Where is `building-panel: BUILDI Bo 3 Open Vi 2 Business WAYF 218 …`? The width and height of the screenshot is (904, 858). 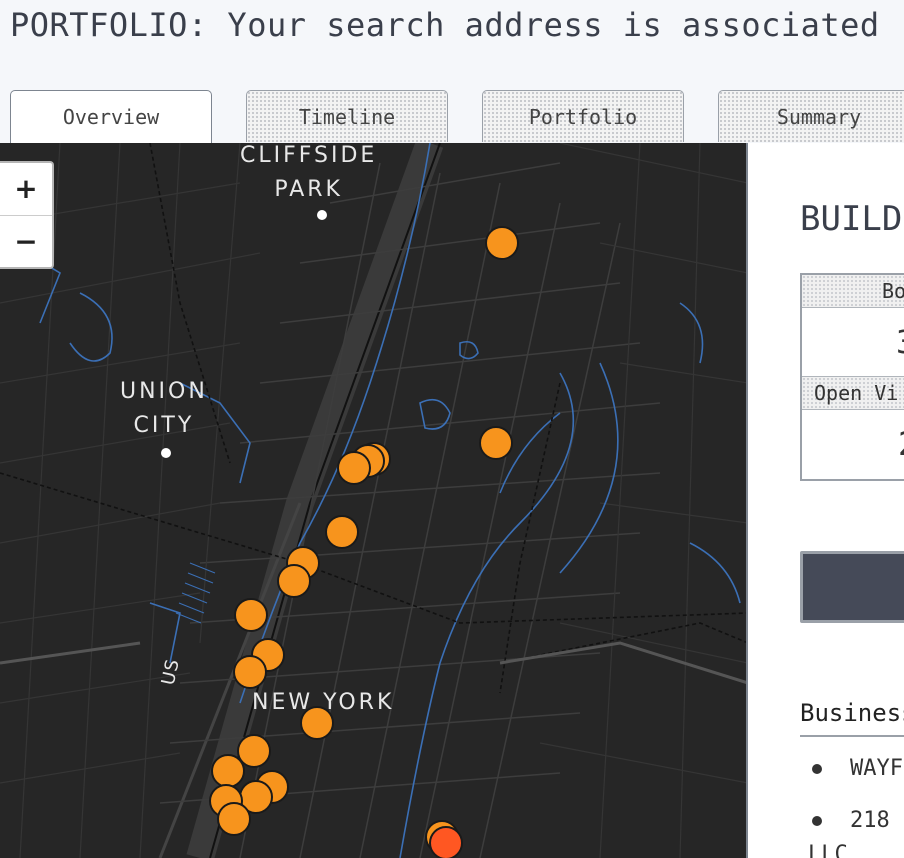 building-panel: BUILDI Bo 3 Open Vi 2 Business WAYF 218 … is located at coordinates (826, 500).